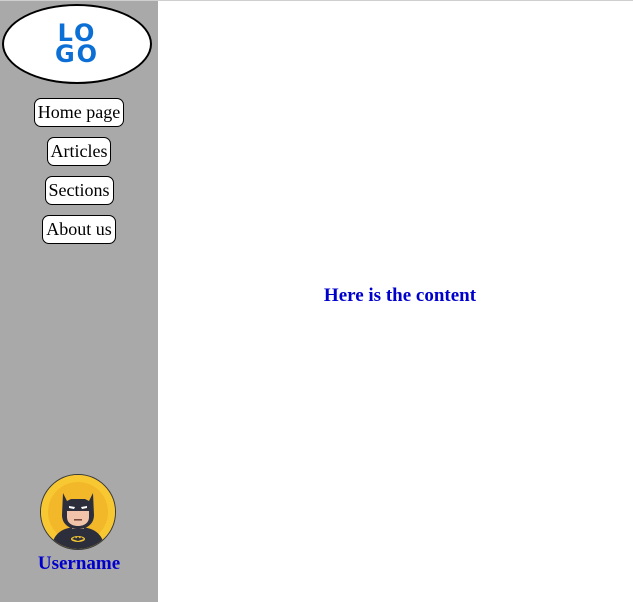 This screenshot has height=602, width=633. What do you see at coordinates (79, 151) in the screenshot?
I see `nav-item-articles: Articles` at bounding box center [79, 151].